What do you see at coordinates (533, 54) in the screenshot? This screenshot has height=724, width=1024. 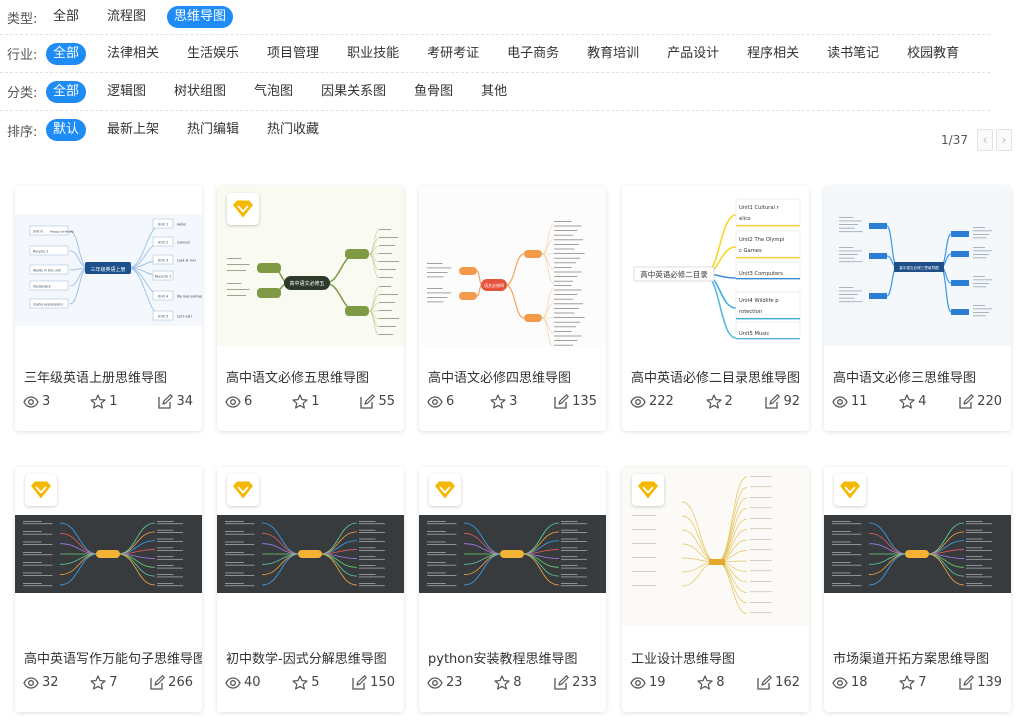 I see `filter-option-industry-6: 电子商务` at bounding box center [533, 54].